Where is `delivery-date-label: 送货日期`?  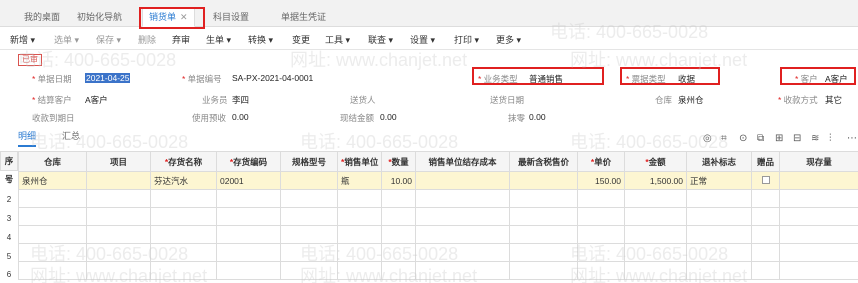
delivery-date-label: 送货日期 is located at coordinates (507, 100).